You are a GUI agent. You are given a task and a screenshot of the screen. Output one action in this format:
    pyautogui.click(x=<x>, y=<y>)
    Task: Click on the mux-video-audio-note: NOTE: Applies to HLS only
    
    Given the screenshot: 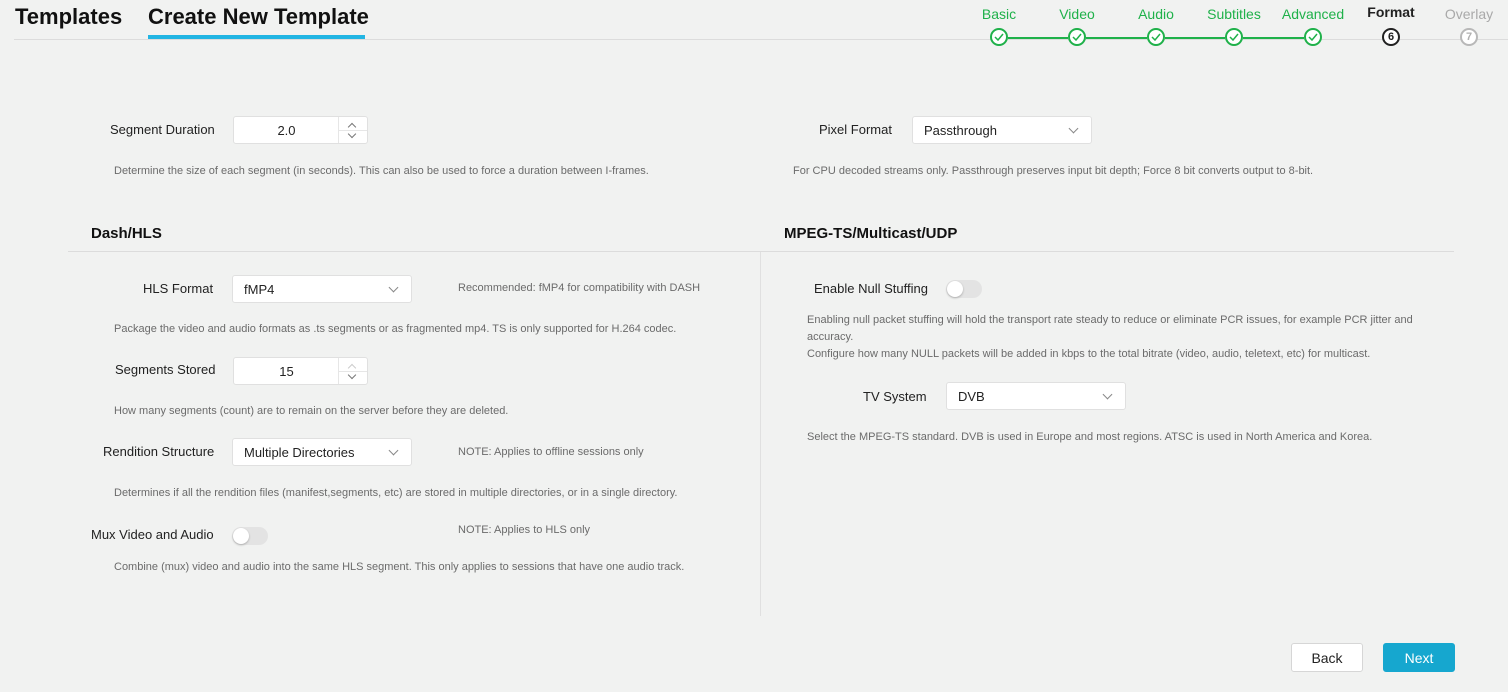 What is the action you would take?
    pyautogui.click(x=524, y=530)
    